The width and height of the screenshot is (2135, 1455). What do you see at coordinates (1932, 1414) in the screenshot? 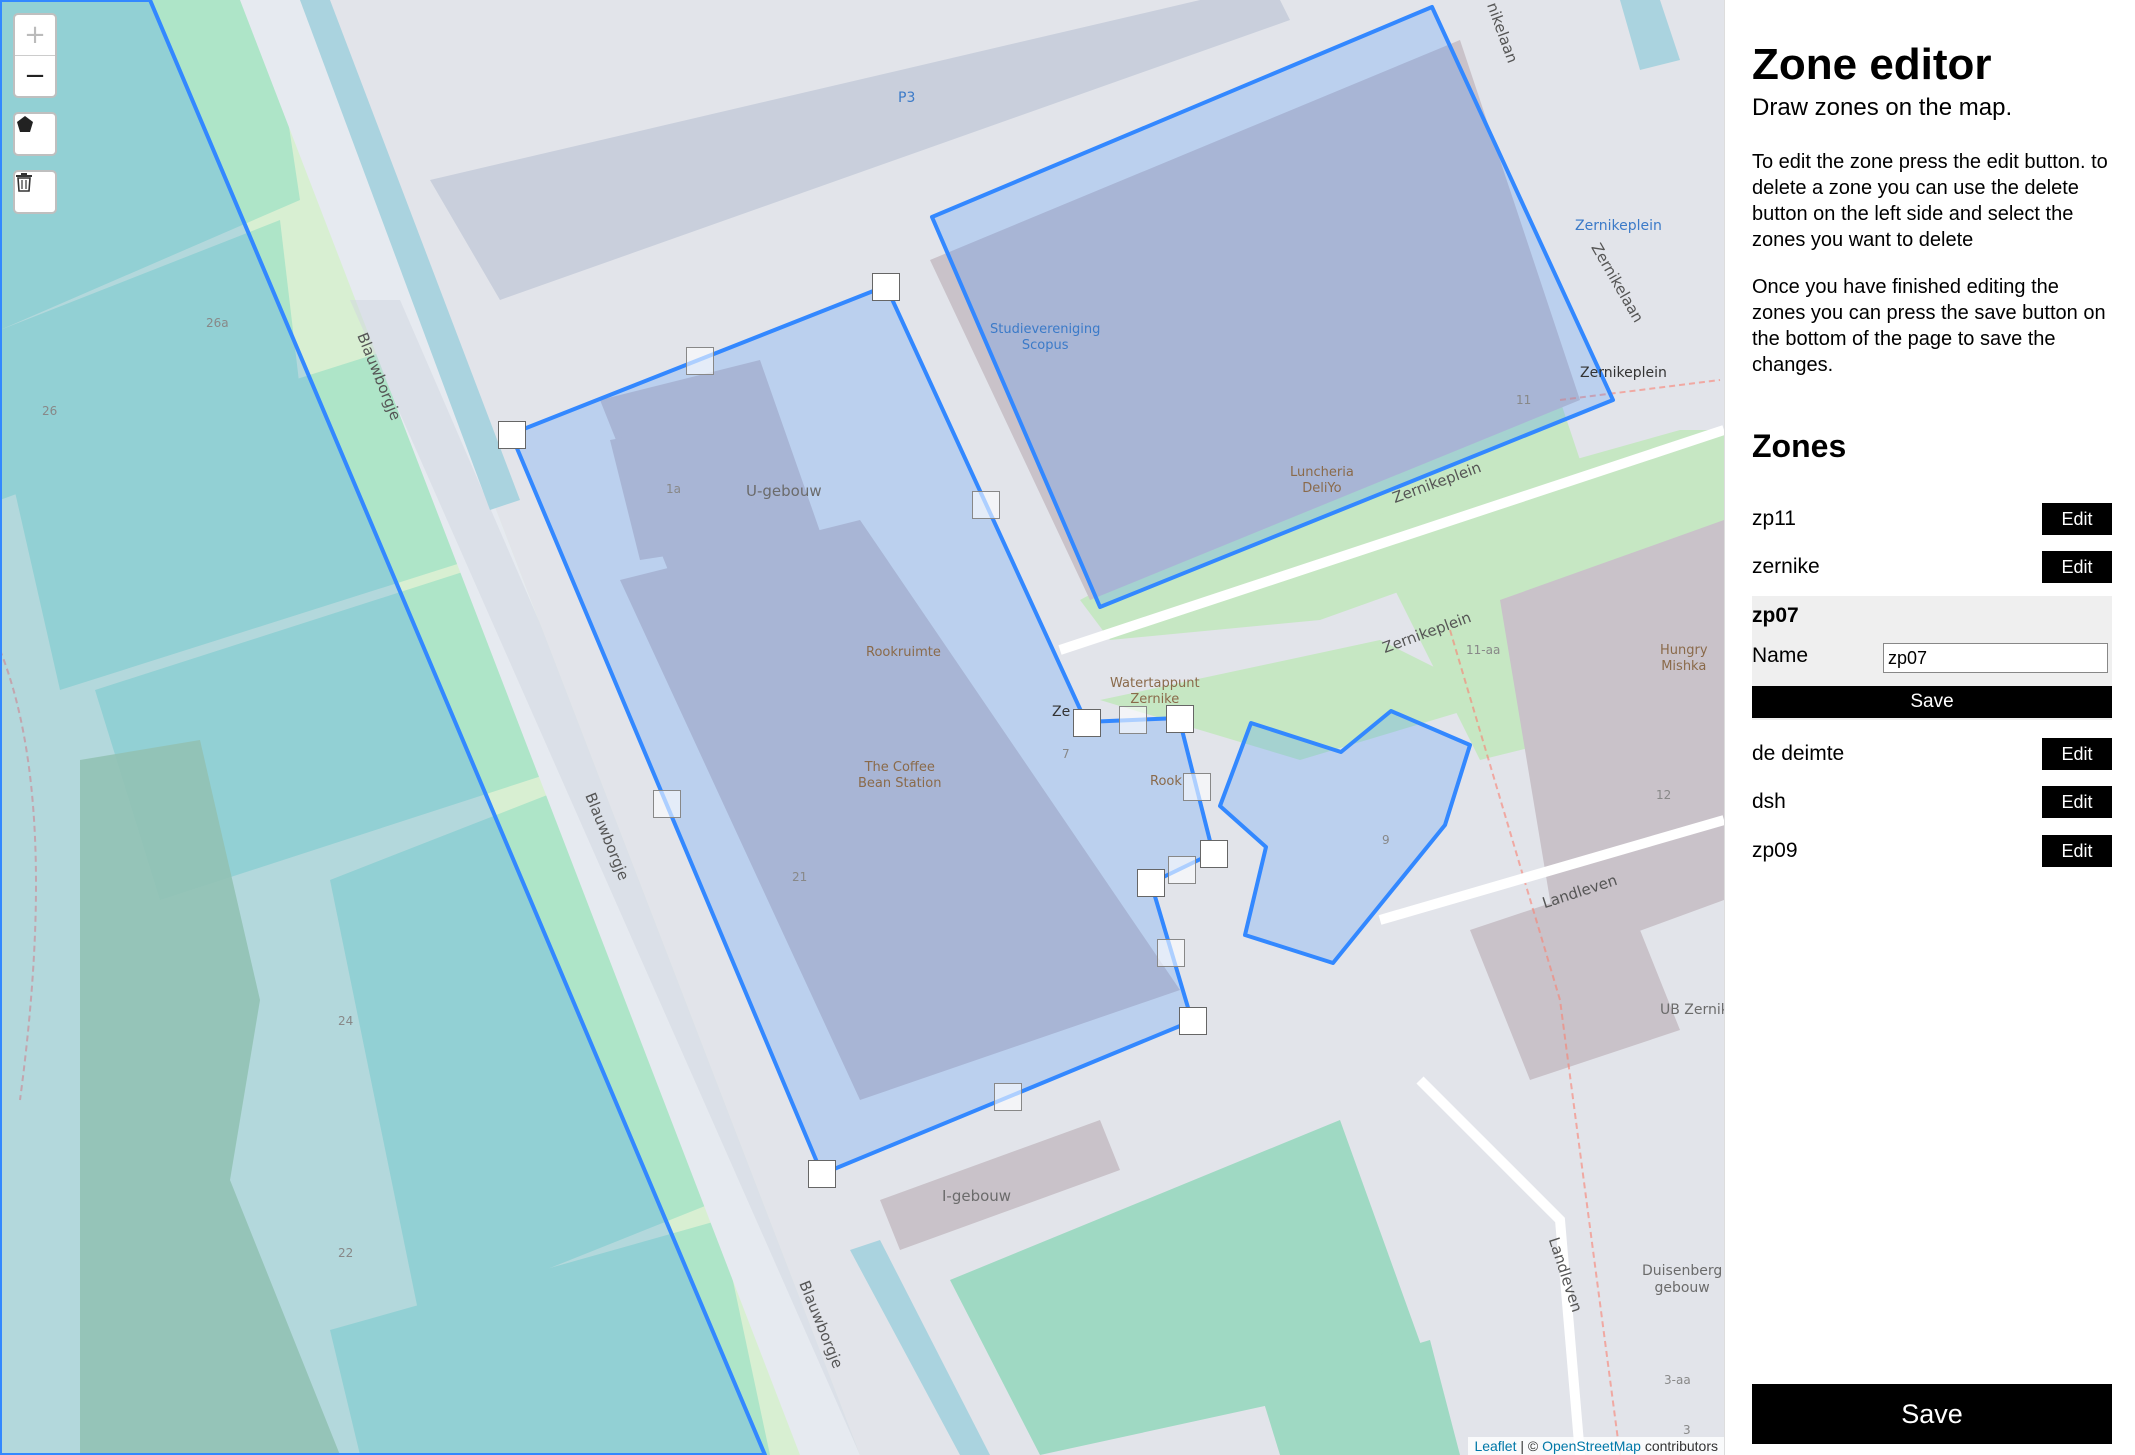
I see `save-button: Save` at bounding box center [1932, 1414].